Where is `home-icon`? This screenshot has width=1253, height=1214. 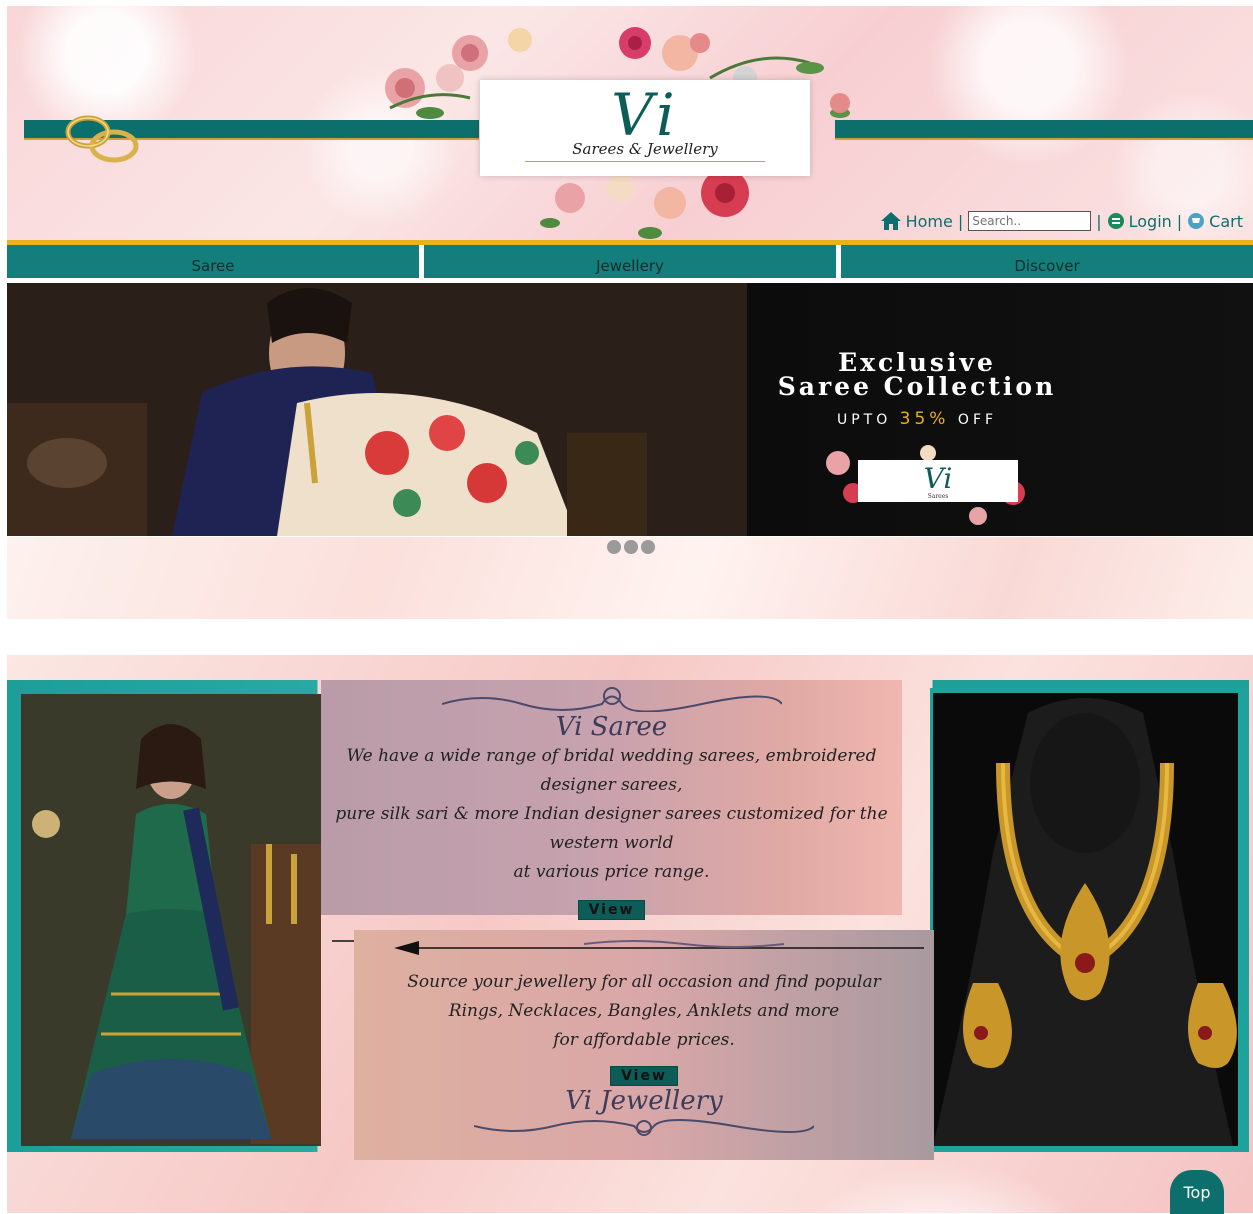 home-icon is located at coordinates (890, 221).